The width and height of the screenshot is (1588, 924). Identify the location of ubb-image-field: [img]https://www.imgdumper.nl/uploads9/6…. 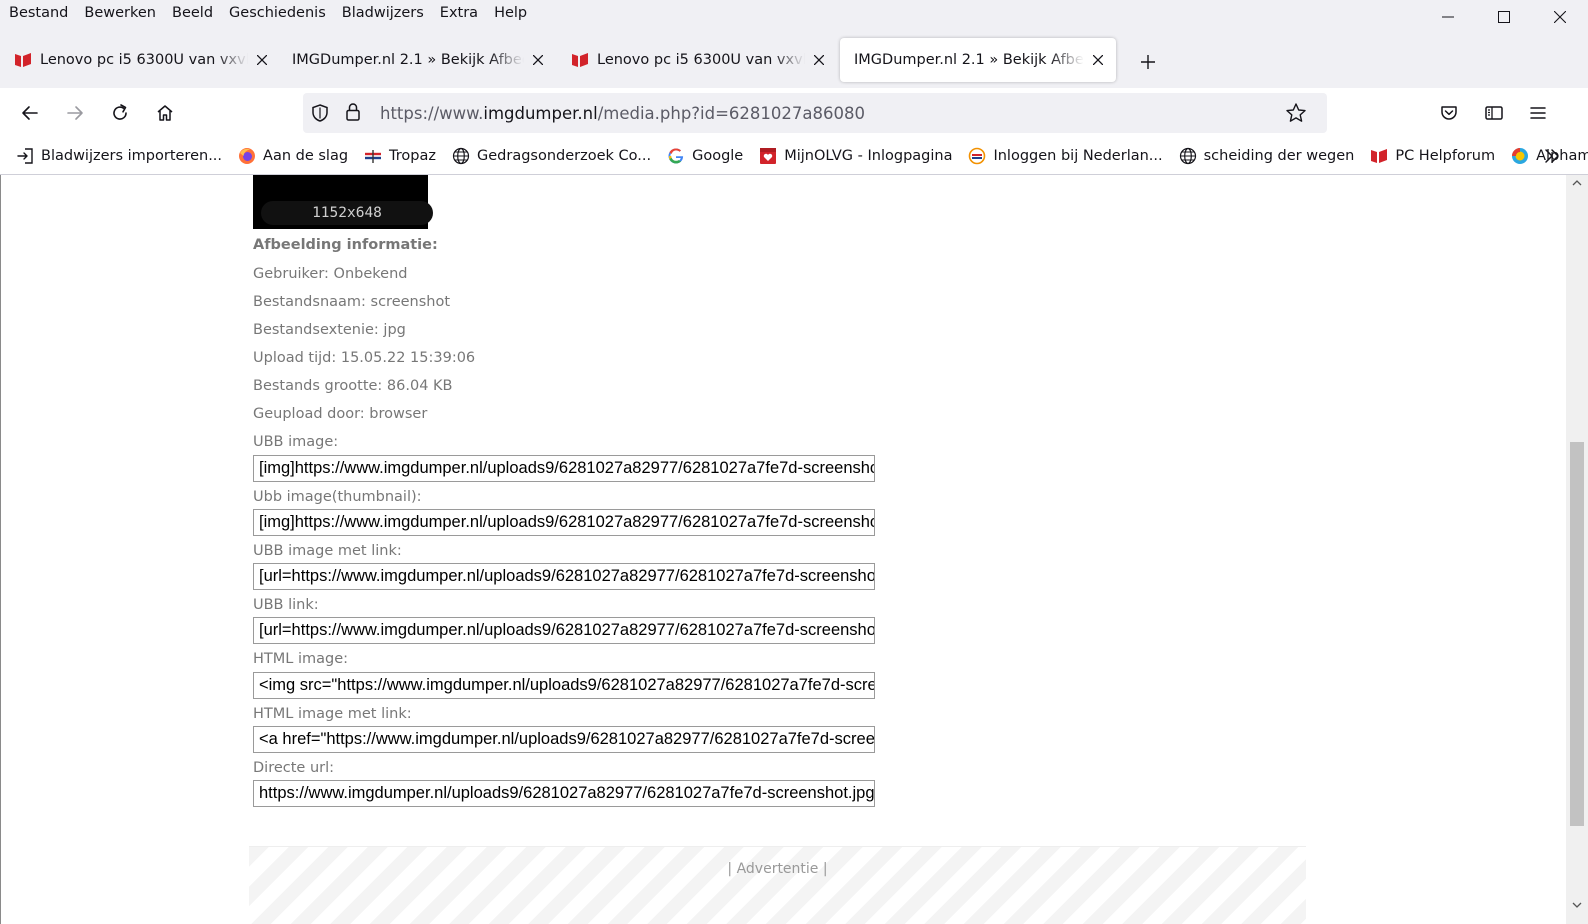
(564, 468).